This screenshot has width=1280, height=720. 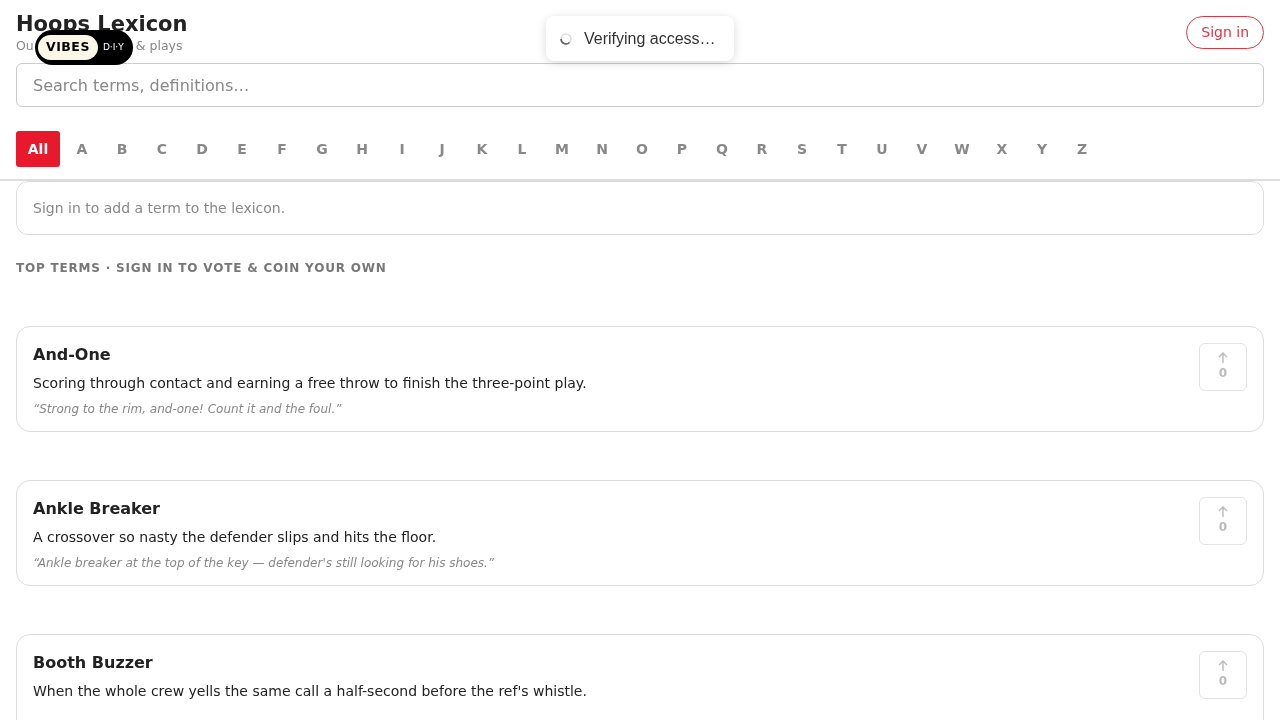 I want to click on letter-filter: B, so click(x=122, y=149).